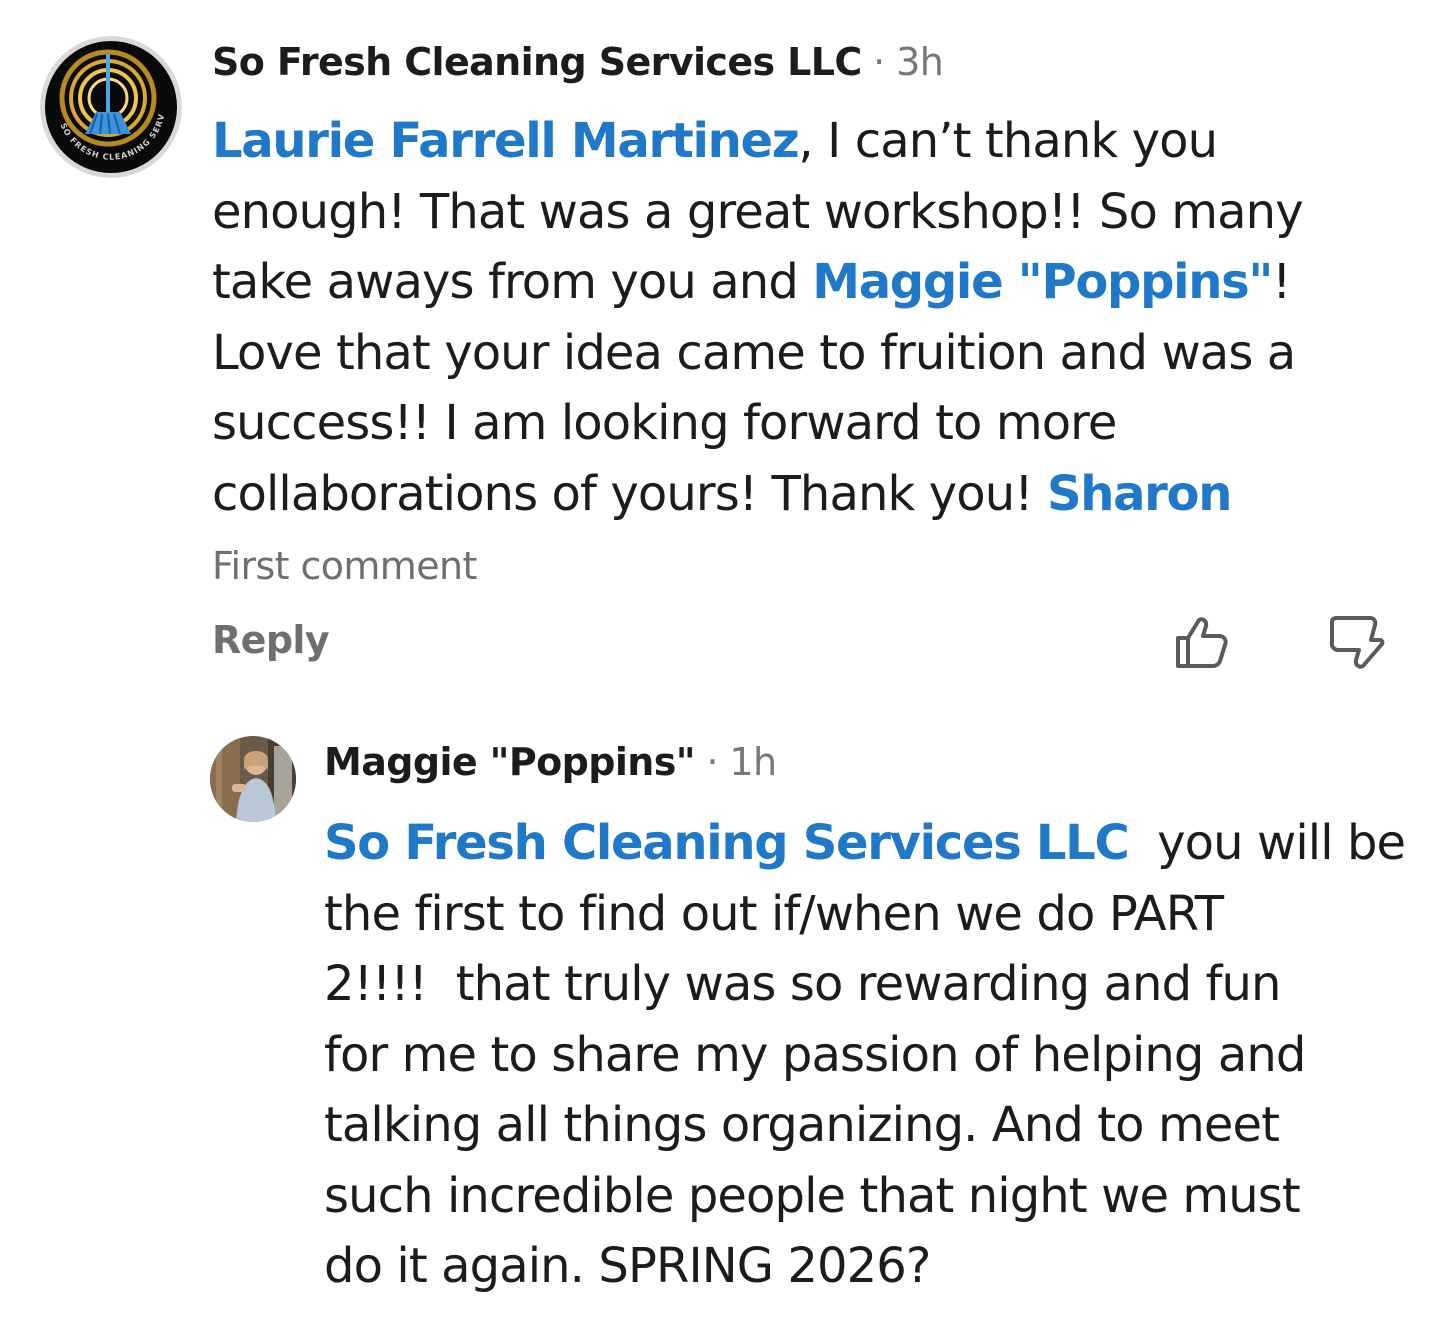 This screenshot has width=1440, height=1340. I want to click on comment-timestamp: 3h, so click(920, 62).